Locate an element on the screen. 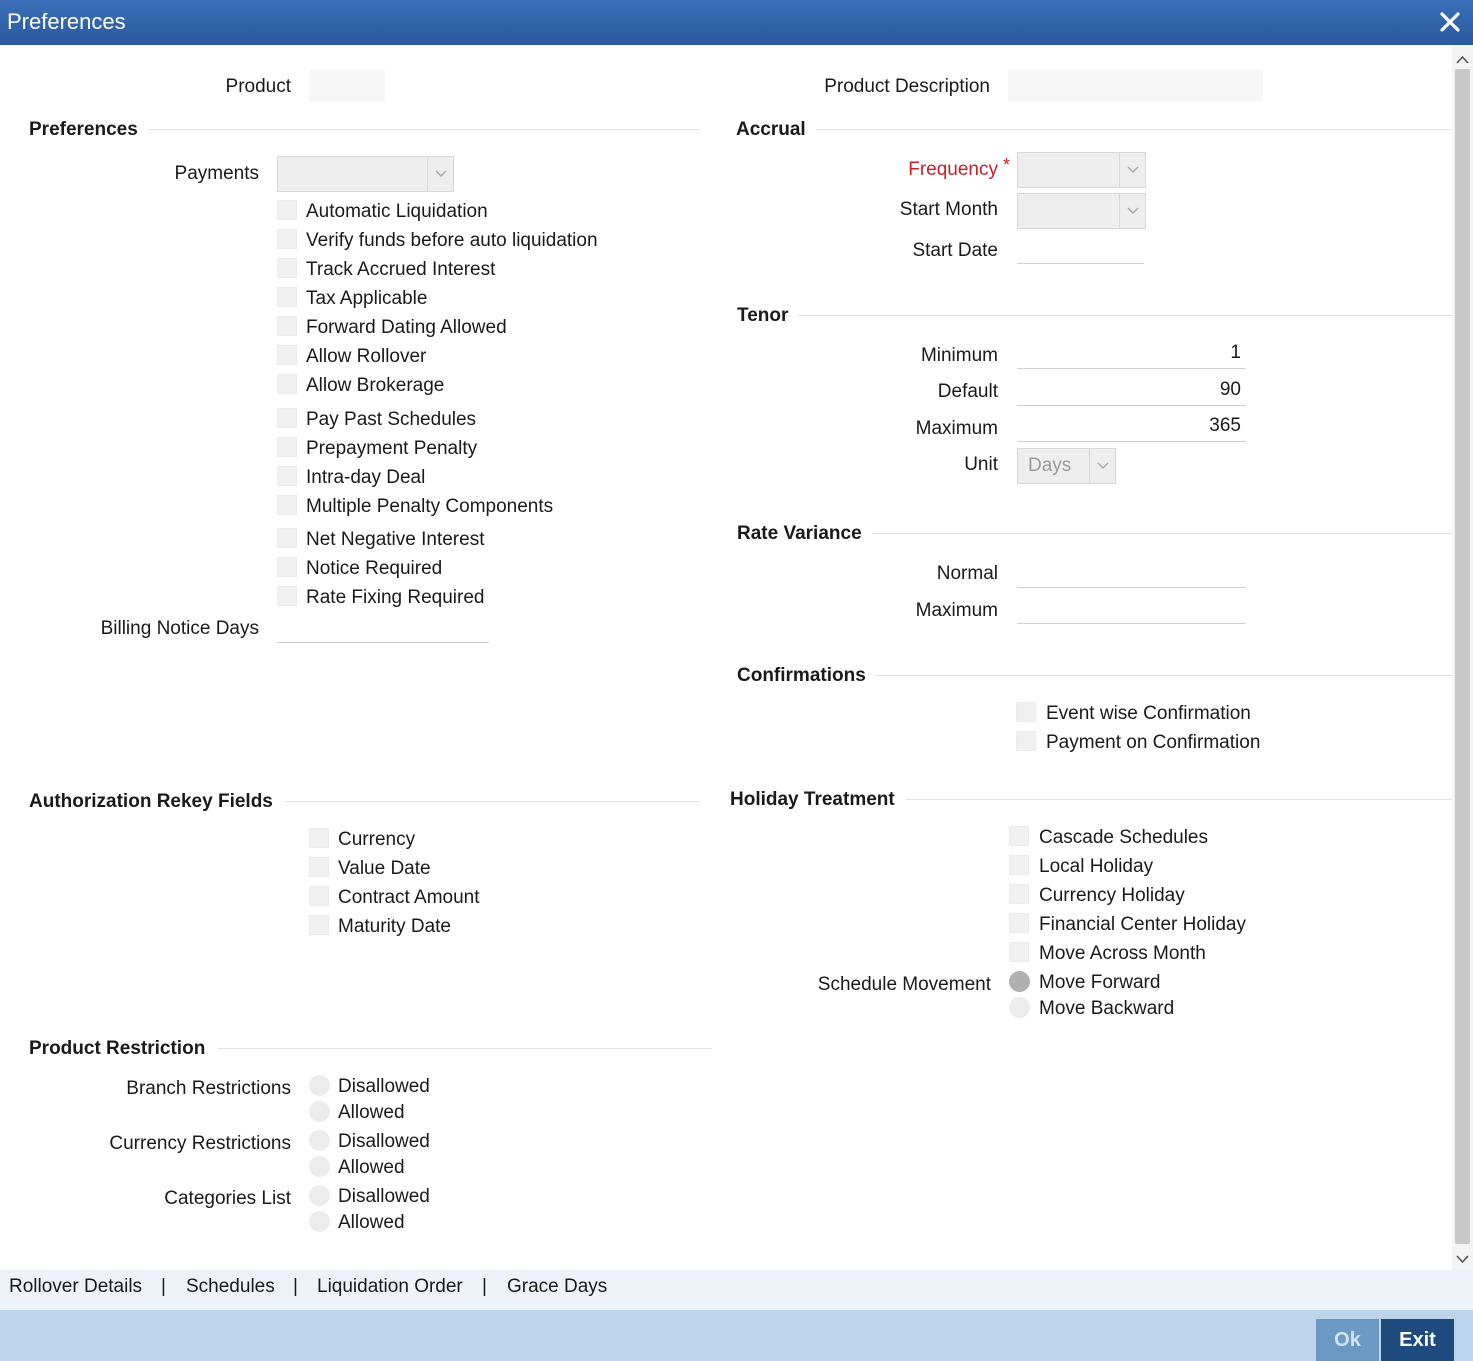 The width and height of the screenshot is (1473, 1361). rate-variance-normal-label: Normal is located at coordinates (967, 573).